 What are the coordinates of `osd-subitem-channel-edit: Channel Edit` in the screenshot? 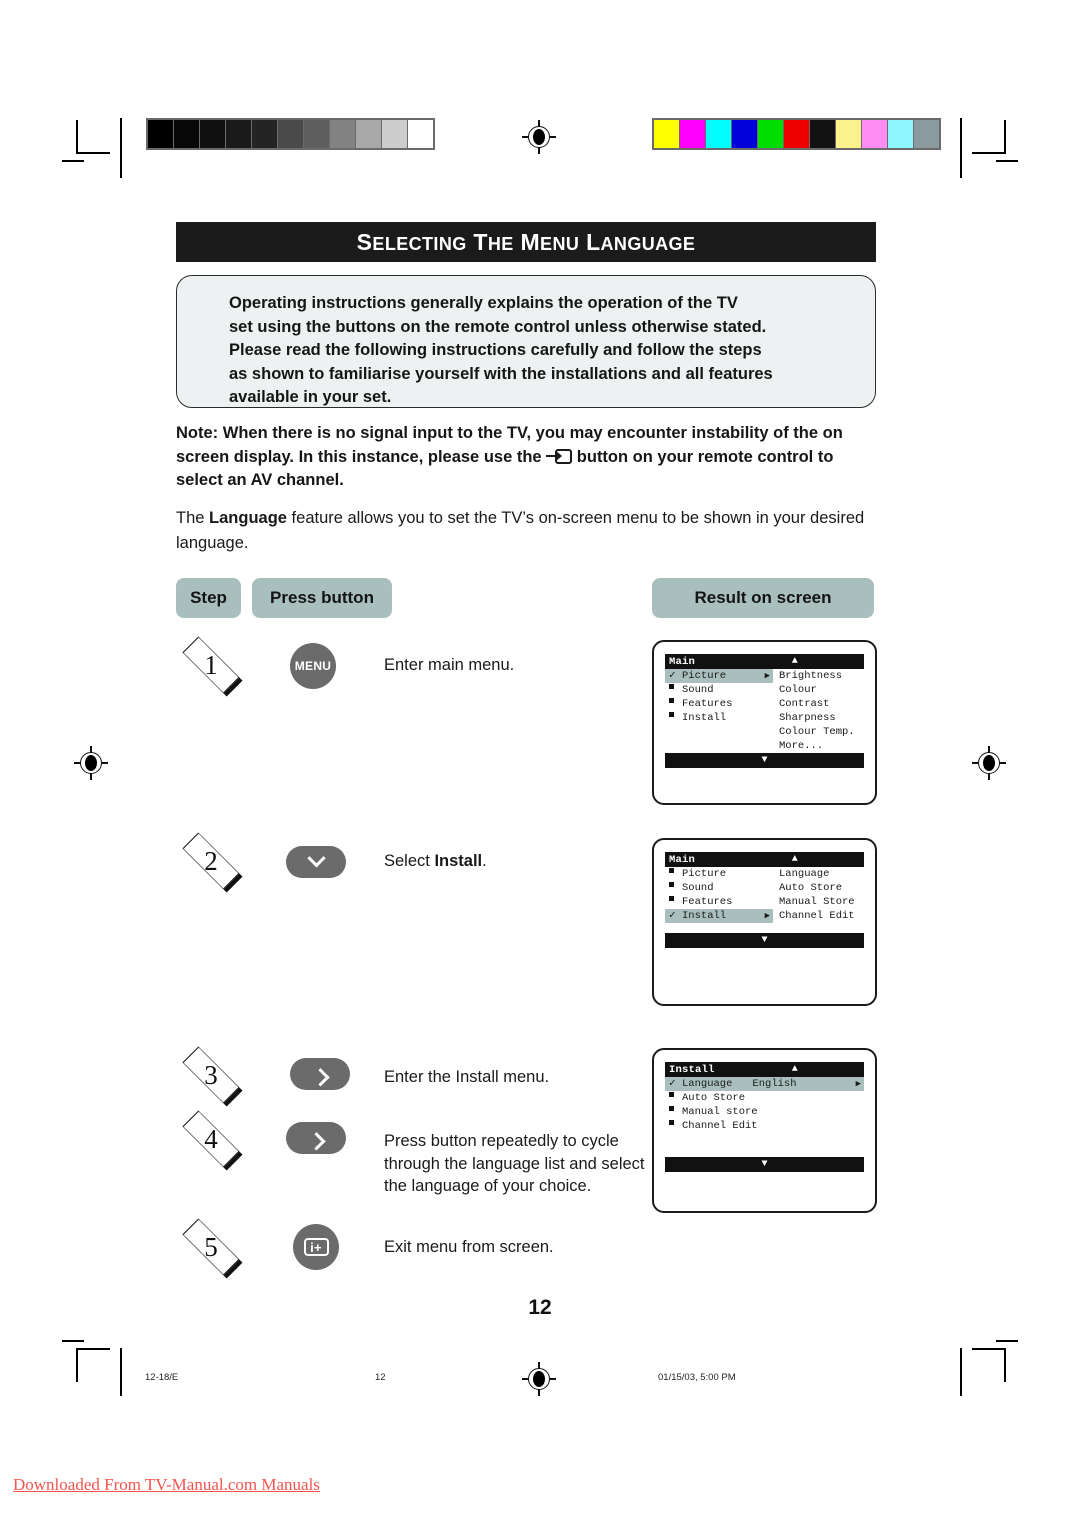 It's located at (820, 916).